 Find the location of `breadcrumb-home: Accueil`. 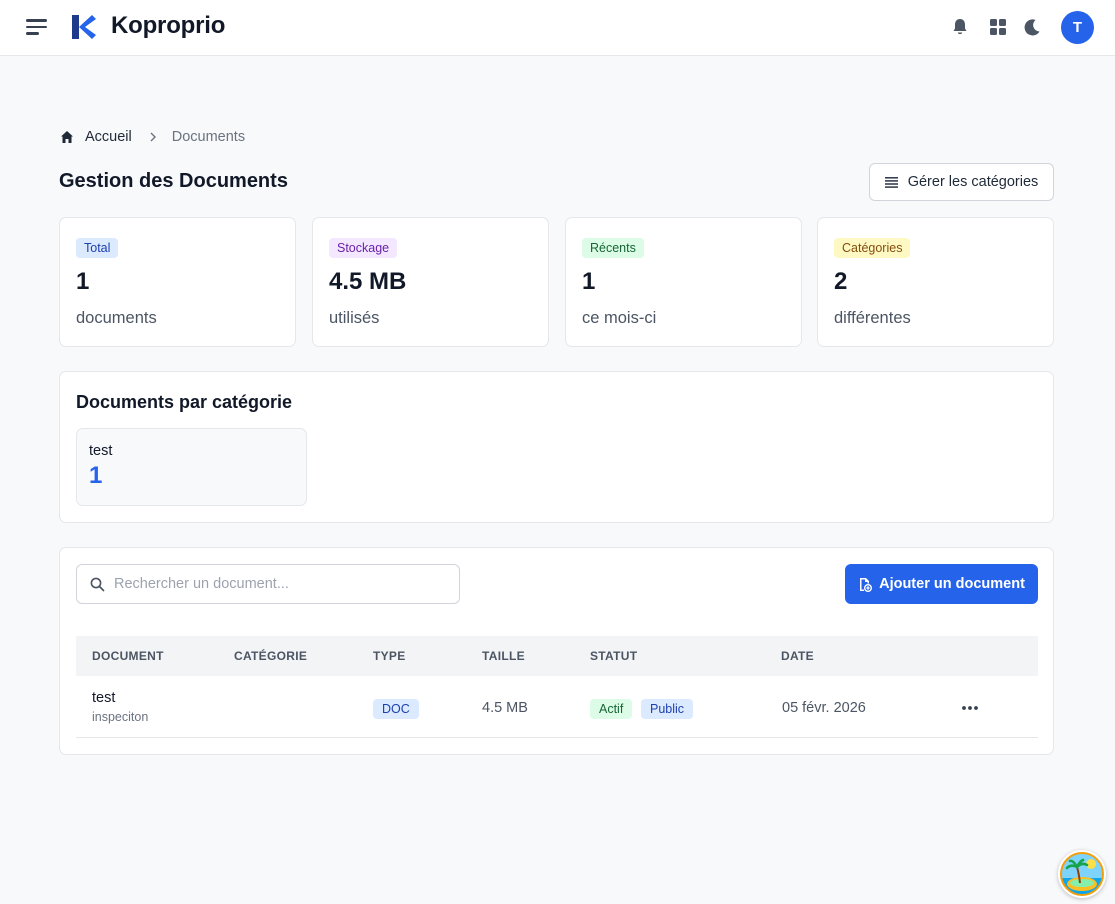

breadcrumb-home: Accueil is located at coordinates (108, 137).